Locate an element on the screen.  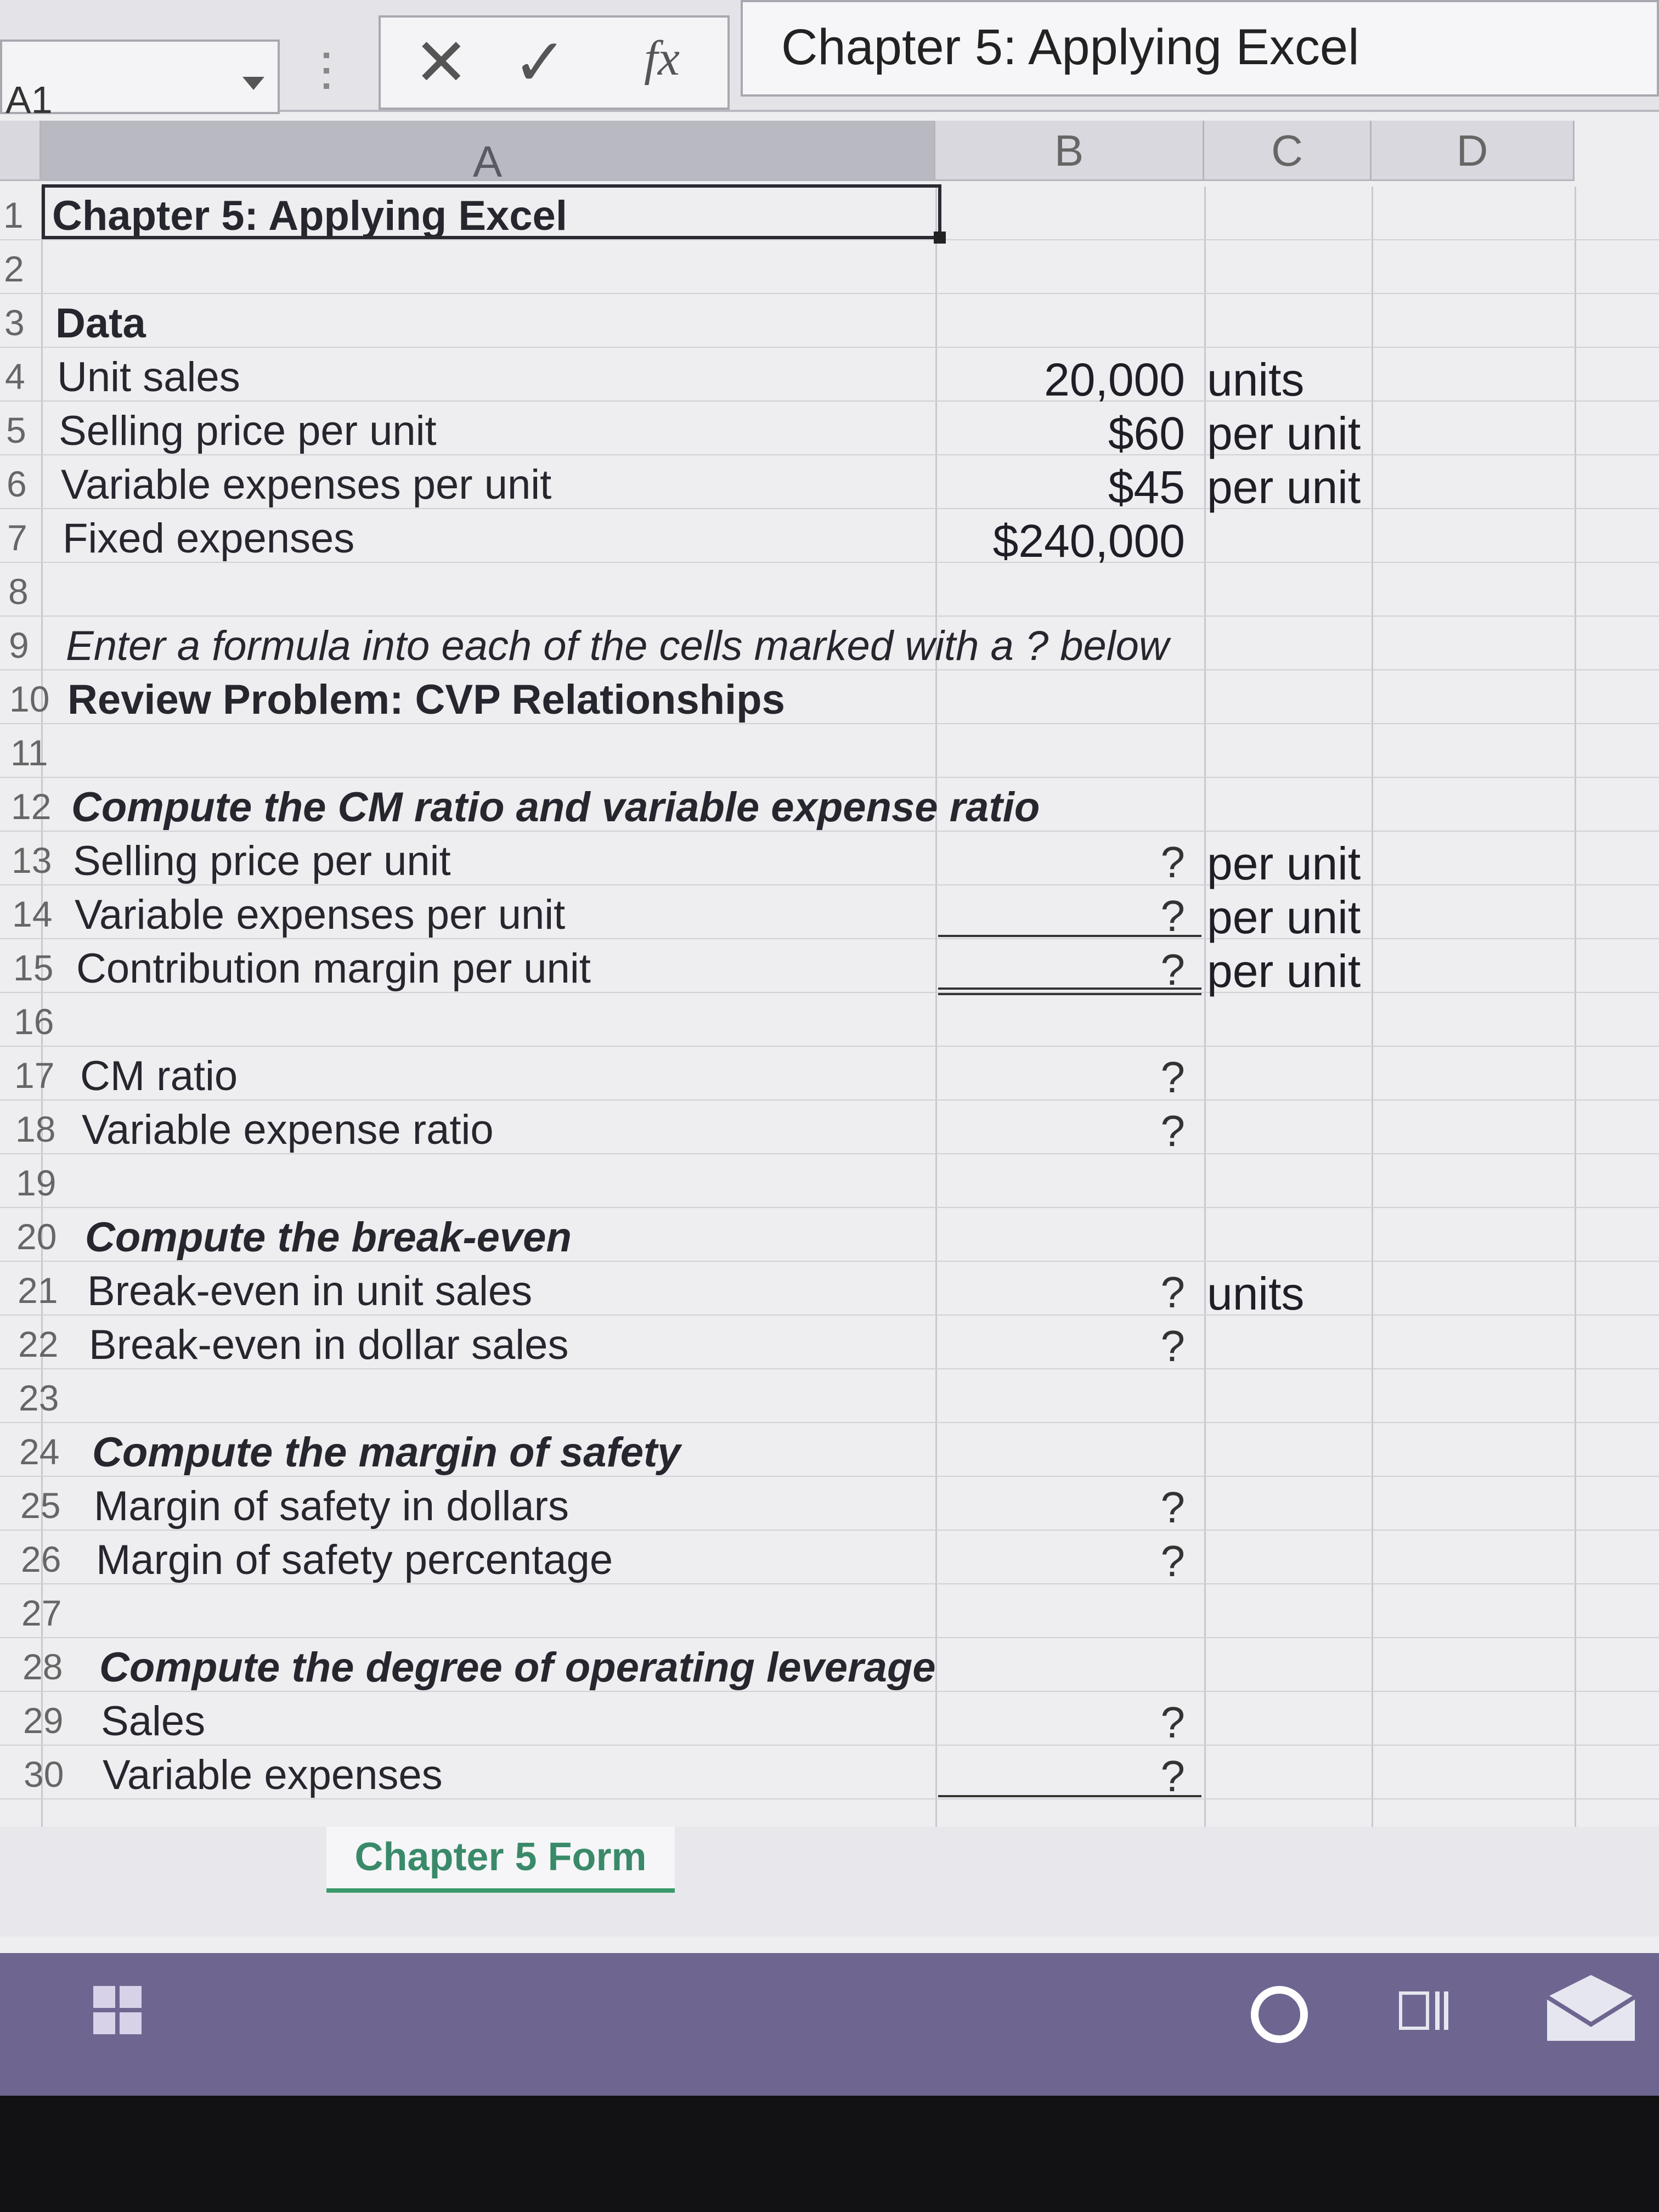
row-number: 12 is located at coordinates (33, 806).